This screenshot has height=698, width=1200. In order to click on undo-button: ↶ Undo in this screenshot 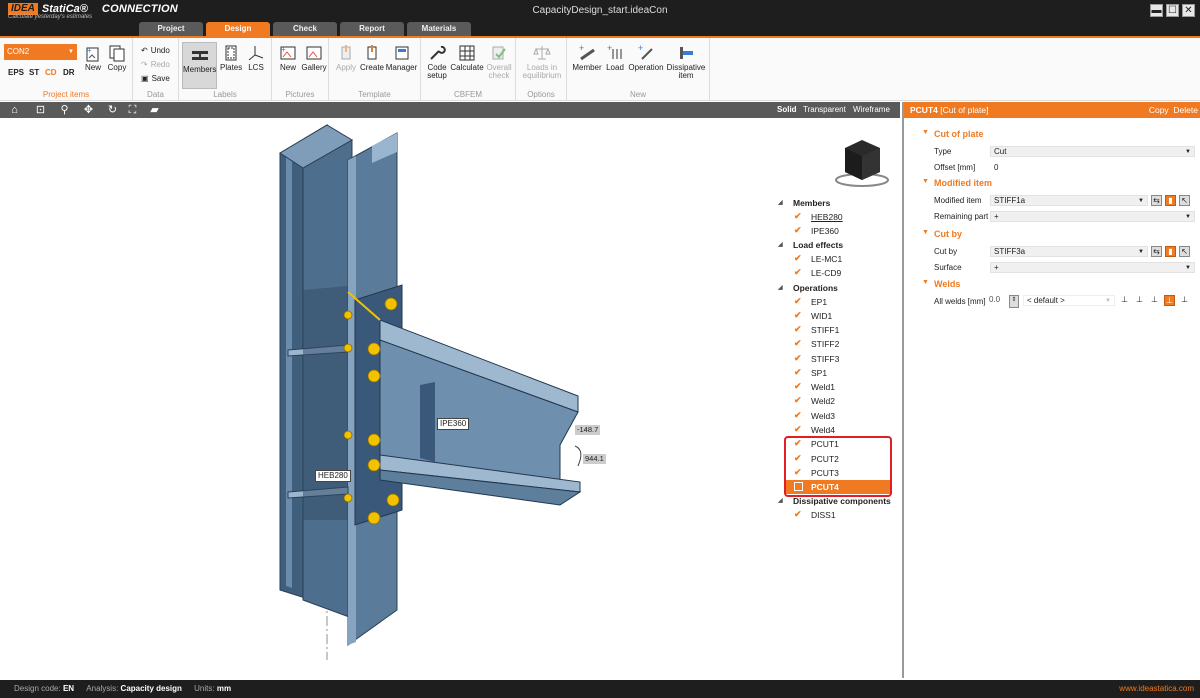, I will do `click(155, 50)`.